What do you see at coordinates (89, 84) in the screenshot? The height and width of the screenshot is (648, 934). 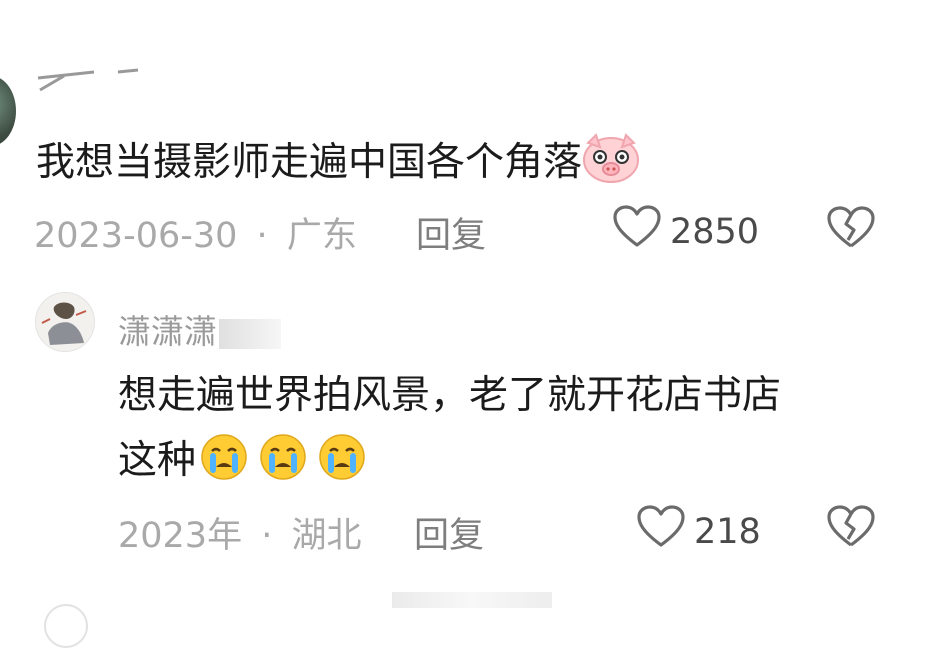 I see `faded-username` at bounding box center [89, 84].